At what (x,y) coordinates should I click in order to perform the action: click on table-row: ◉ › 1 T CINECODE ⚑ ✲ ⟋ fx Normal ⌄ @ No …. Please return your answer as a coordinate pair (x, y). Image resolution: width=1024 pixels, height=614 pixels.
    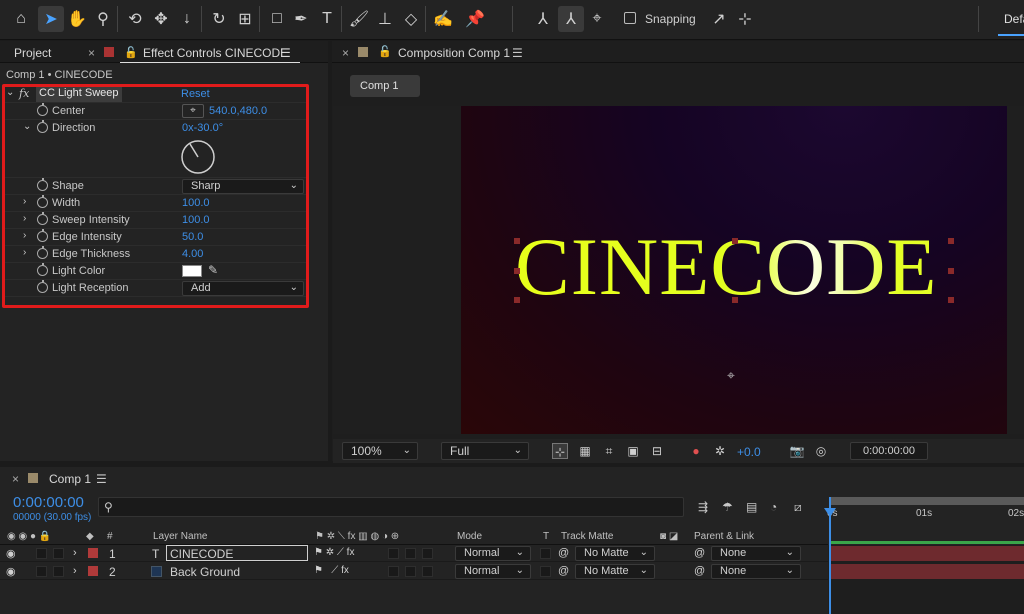
    Looking at the image, I should click on (414, 553).